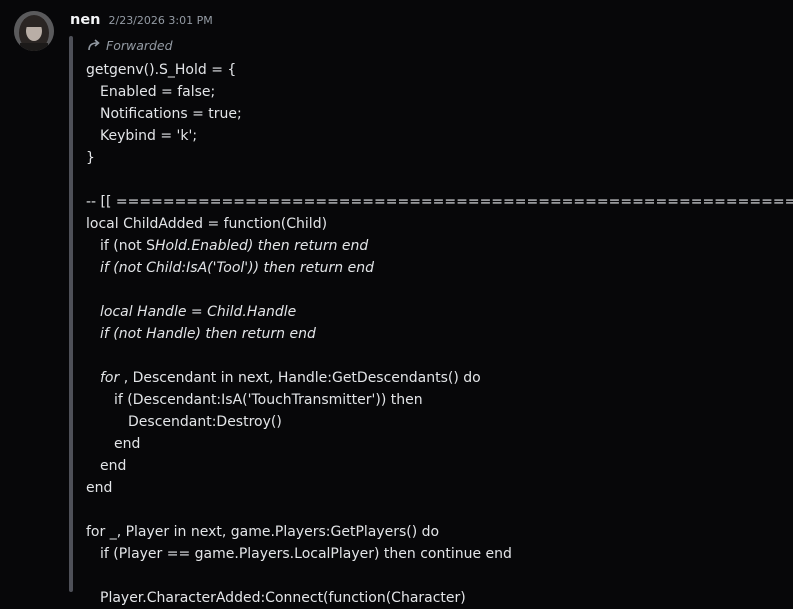 The image size is (793, 609). What do you see at coordinates (208, 334) in the screenshot?
I see `code-line: if (not Handle) then return end` at bounding box center [208, 334].